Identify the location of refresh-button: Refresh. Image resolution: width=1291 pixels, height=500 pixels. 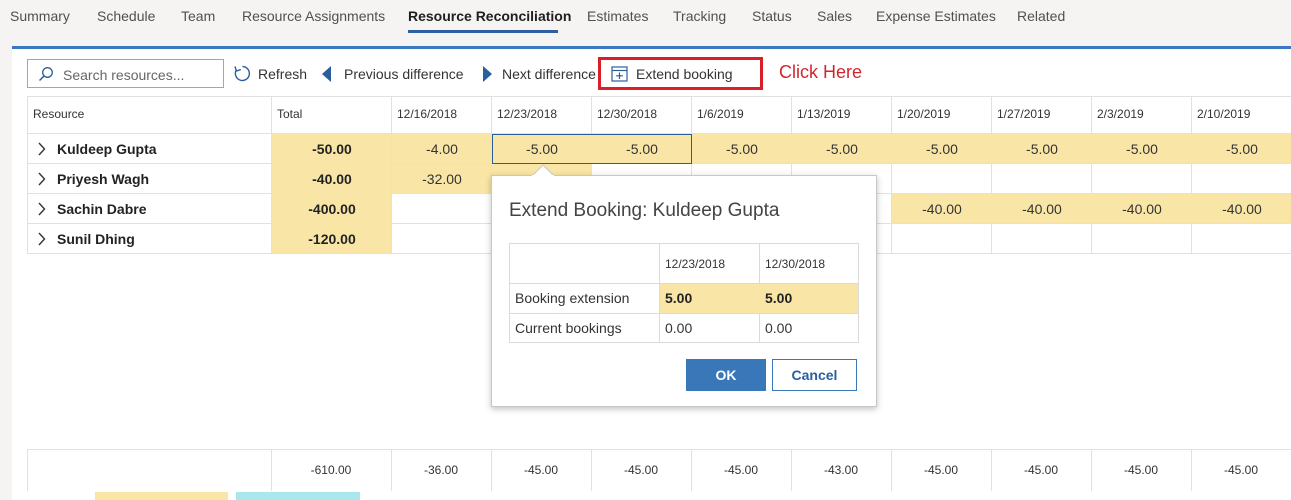
(282, 74).